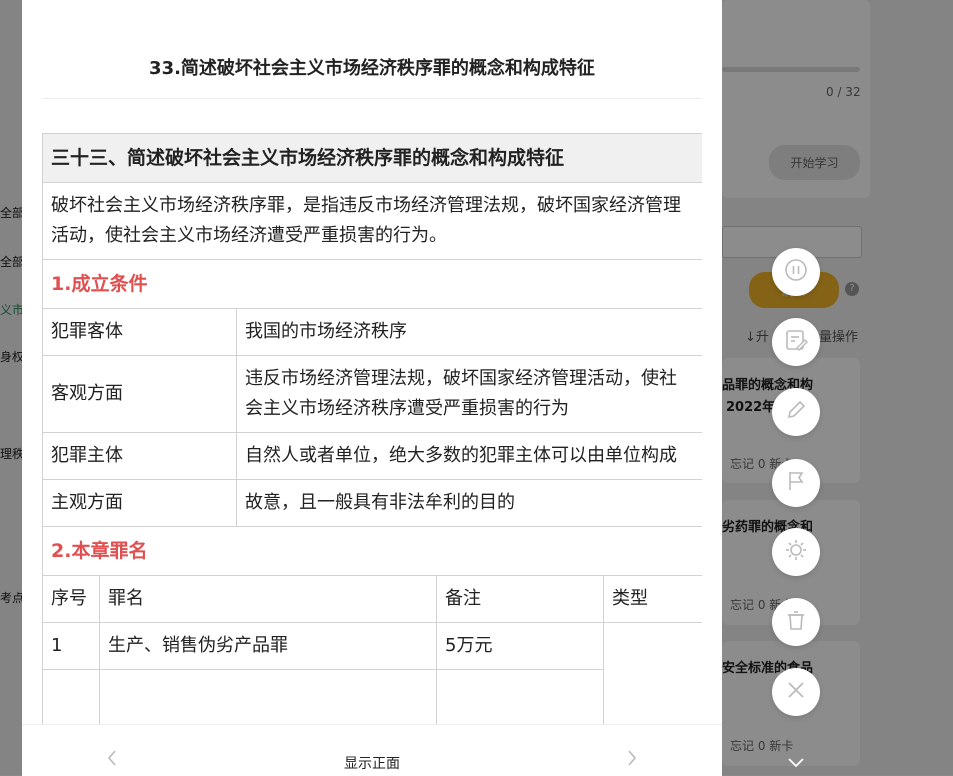 The image size is (953, 776). I want to click on section-title: 1.成立条件, so click(372, 284).